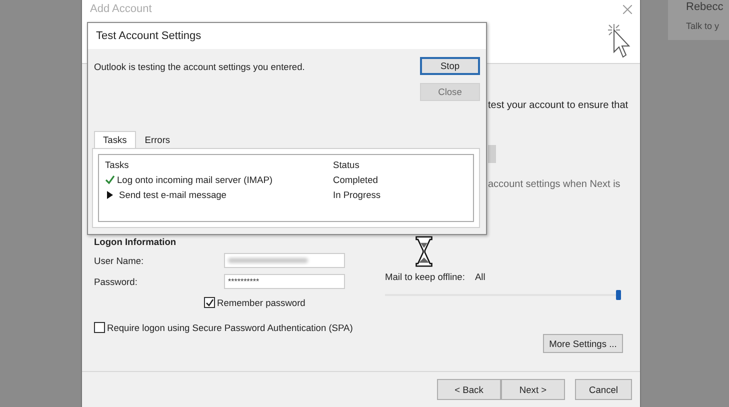  I want to click on slider-label: Mail to keep offline:, so click(425, 277).